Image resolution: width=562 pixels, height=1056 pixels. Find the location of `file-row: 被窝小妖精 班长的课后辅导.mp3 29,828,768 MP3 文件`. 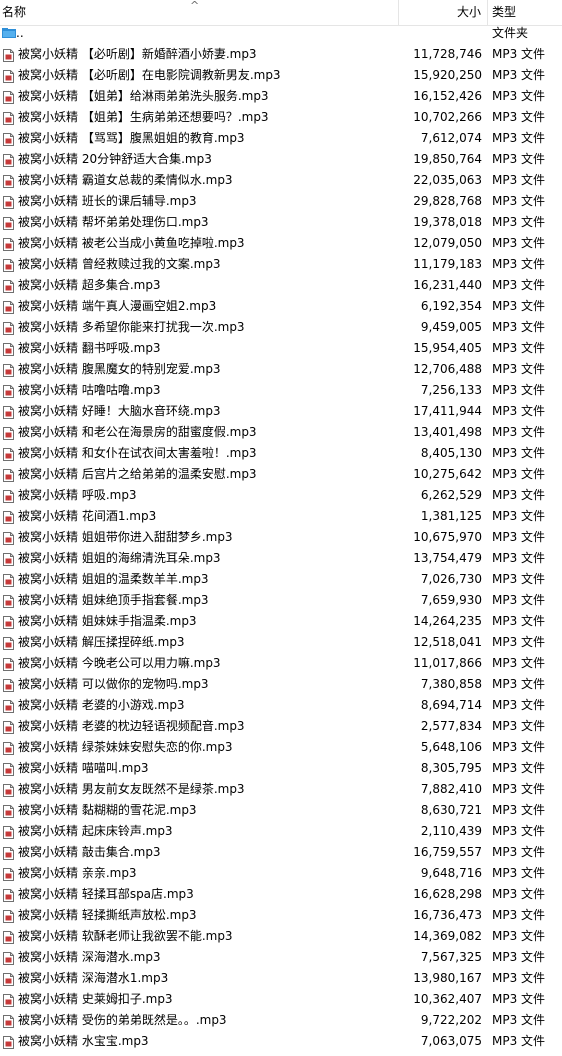

file-row: 被窝小妖精 班长的课后辅导.mp3 29,828,768 MP3 文件 is located at coordinates (281, 201).